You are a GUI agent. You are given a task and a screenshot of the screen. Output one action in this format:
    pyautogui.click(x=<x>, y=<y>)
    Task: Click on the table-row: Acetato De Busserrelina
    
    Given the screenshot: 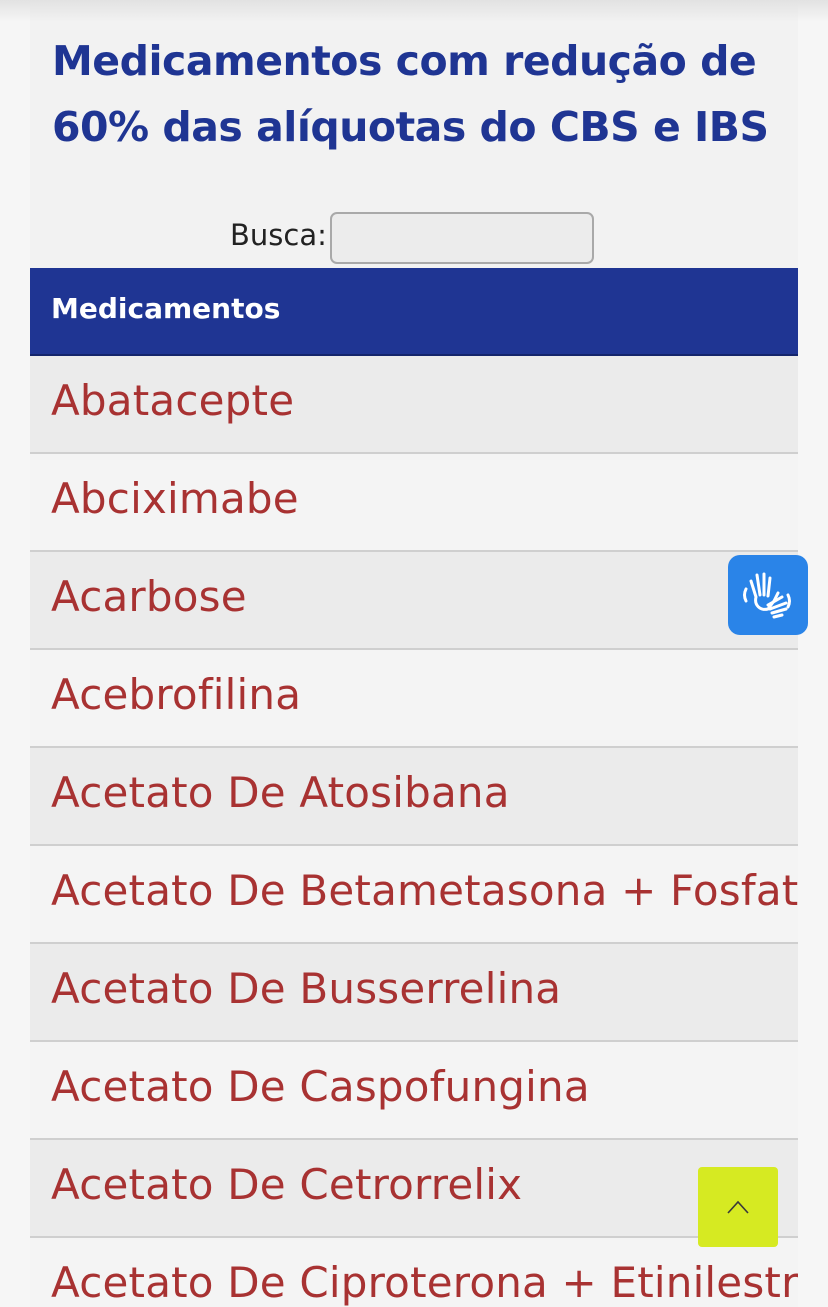 What is the action you would take?
    pyautogui.click(x=414, y=993)
    